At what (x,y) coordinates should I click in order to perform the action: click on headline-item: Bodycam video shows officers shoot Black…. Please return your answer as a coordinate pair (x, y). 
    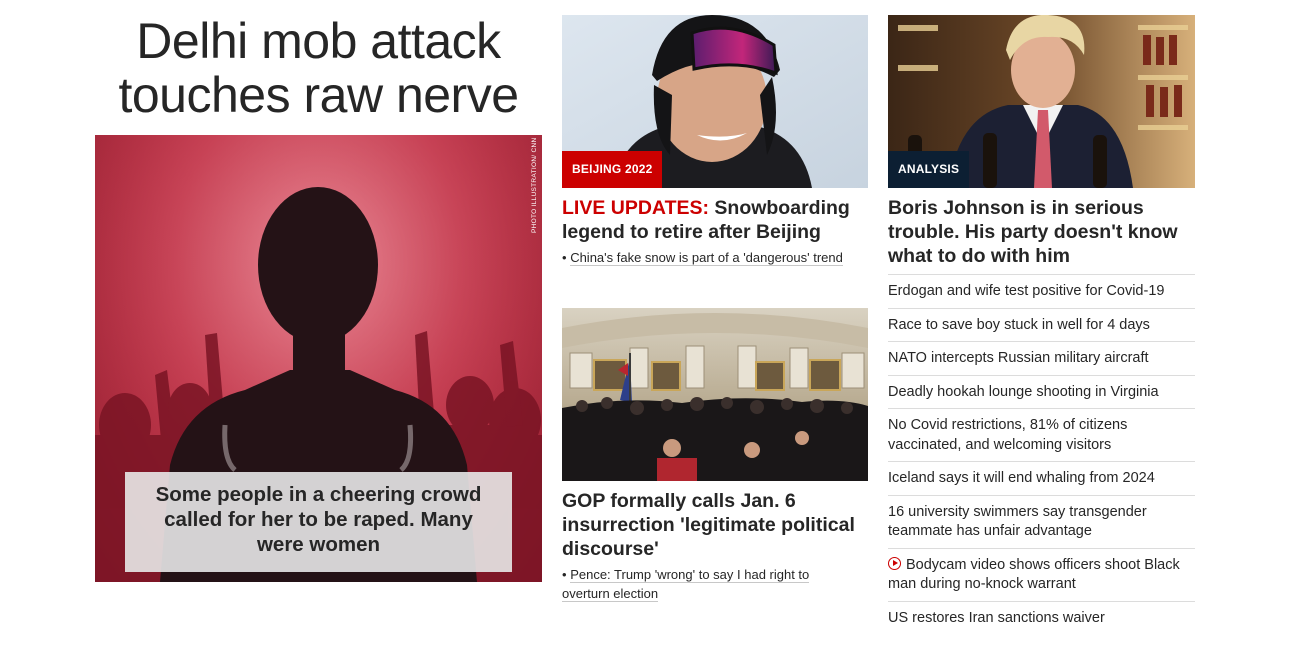
    Looking at the image, I should click on (1041, 574).